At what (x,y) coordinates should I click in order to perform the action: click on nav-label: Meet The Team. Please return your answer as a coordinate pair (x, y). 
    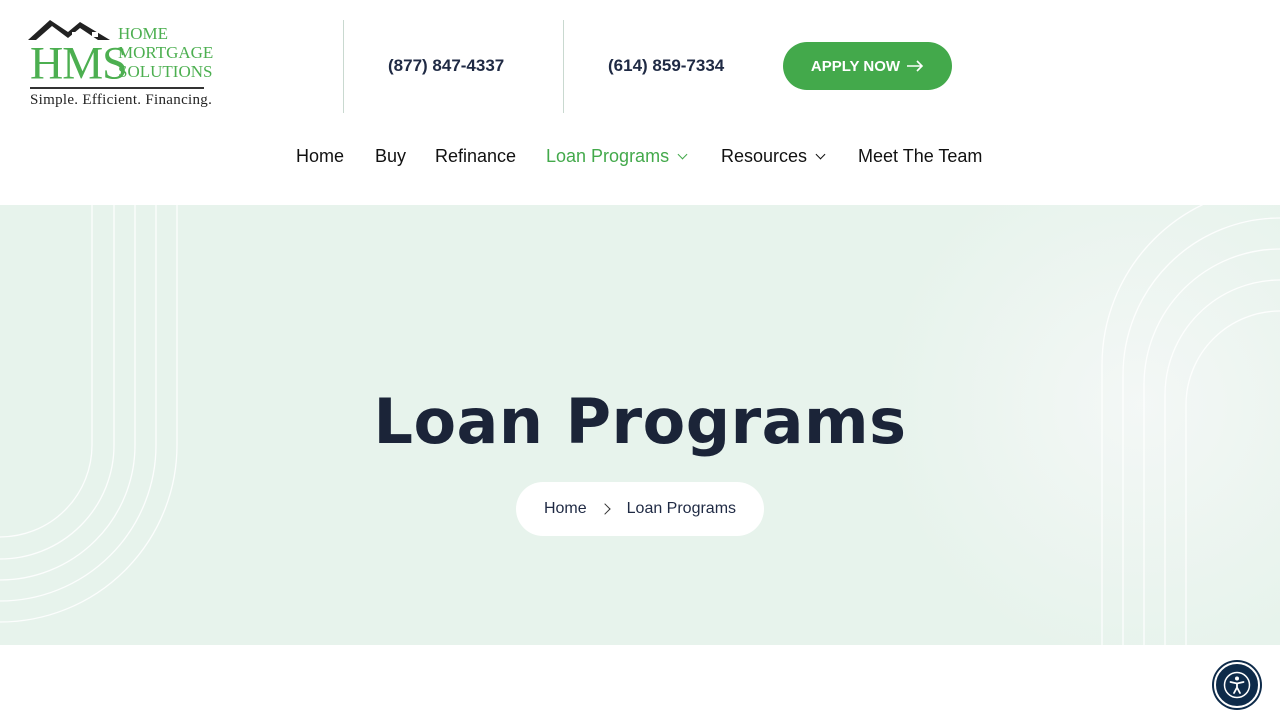
    Looking at the image, I should click on (920, 156).